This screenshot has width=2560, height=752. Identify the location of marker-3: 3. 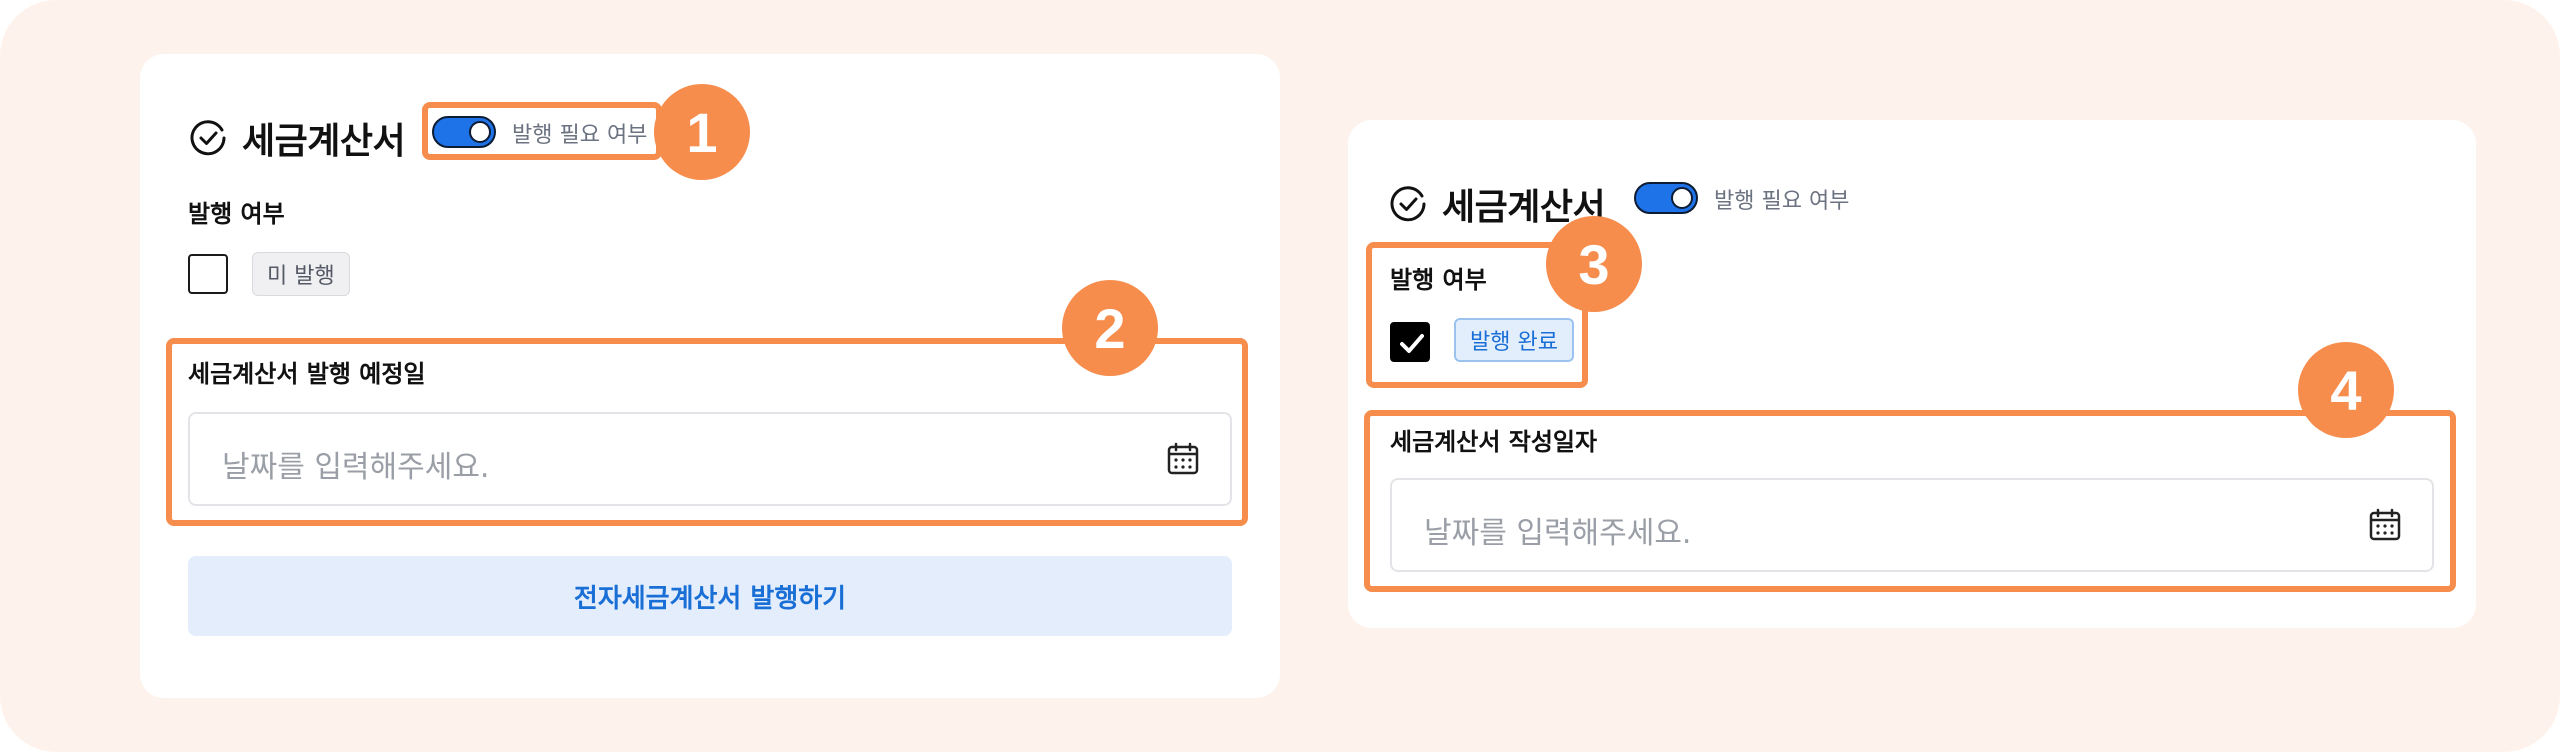
(1594, 264).